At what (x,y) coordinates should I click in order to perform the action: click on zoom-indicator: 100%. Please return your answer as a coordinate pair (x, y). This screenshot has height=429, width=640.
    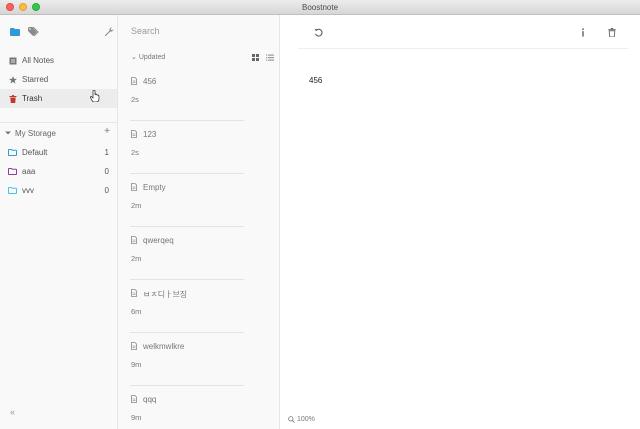
    Looking at the image, I should click on (301, 419).